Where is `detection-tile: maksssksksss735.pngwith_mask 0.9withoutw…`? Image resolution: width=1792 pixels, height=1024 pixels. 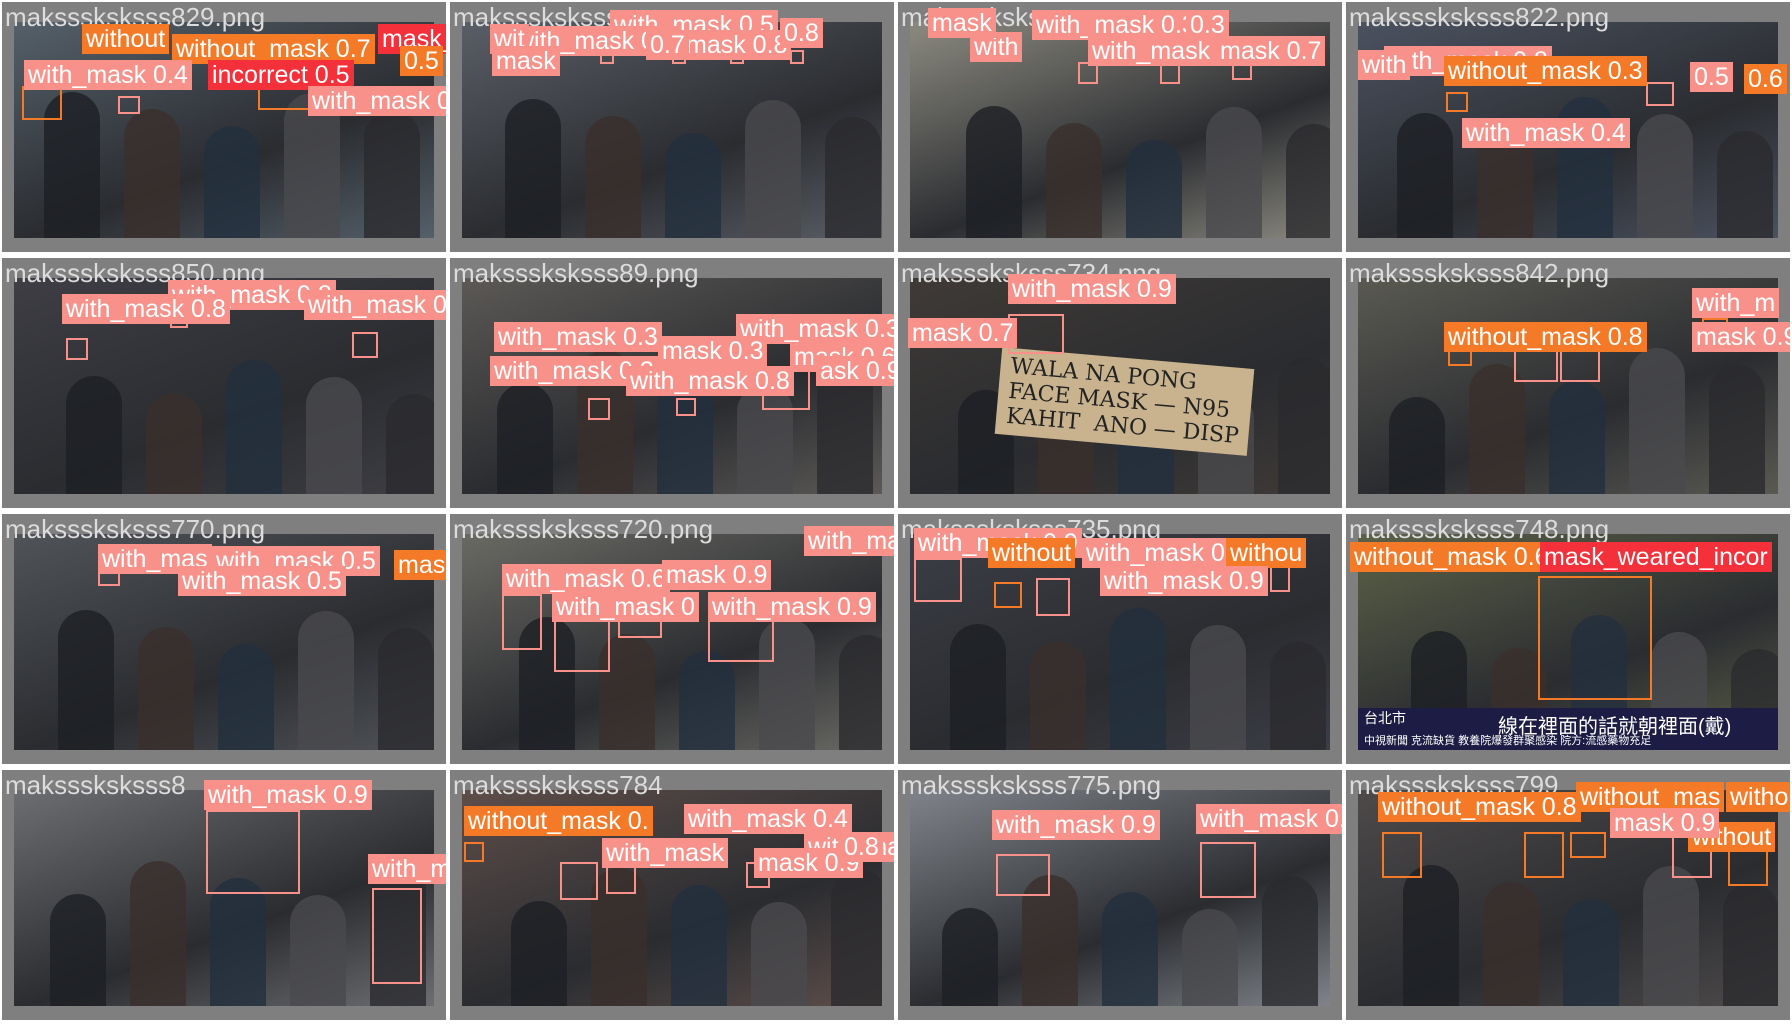 detection-tile: maksssksksss735.pngwith_mask 0.9withoutw… is located at coordinates (1120, 639).